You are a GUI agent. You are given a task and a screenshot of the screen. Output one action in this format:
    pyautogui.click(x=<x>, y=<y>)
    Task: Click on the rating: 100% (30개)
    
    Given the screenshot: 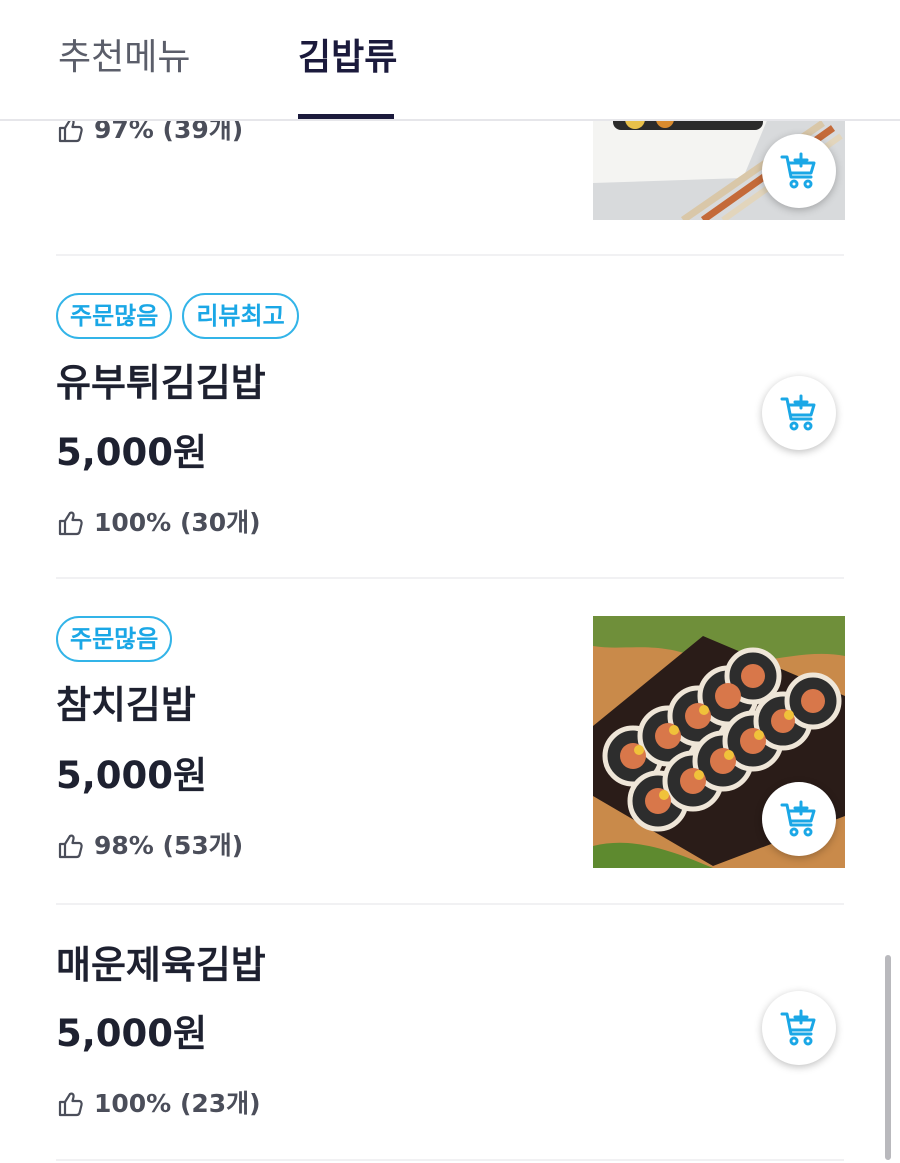 What is the action you would take?
    pyautogui.click(x=158, y=523)
    